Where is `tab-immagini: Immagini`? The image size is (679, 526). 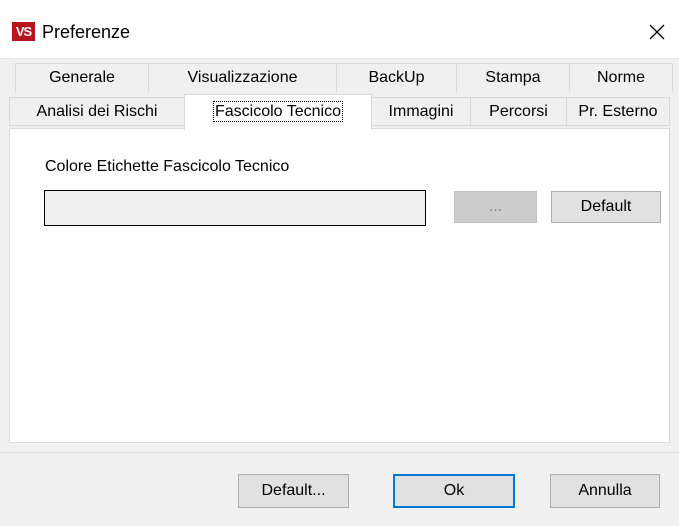 tab-immagini: Immagini is located at coordinates (421, 111).